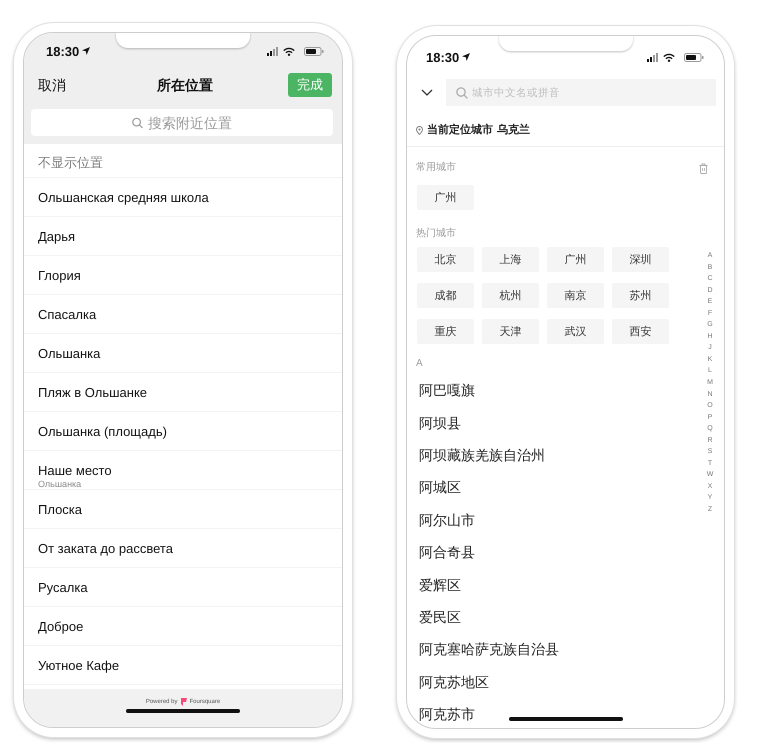  Describe the element at coordinates (182, 122) in the screenshot. I see `search-field: 搜索附近位置` at that location.